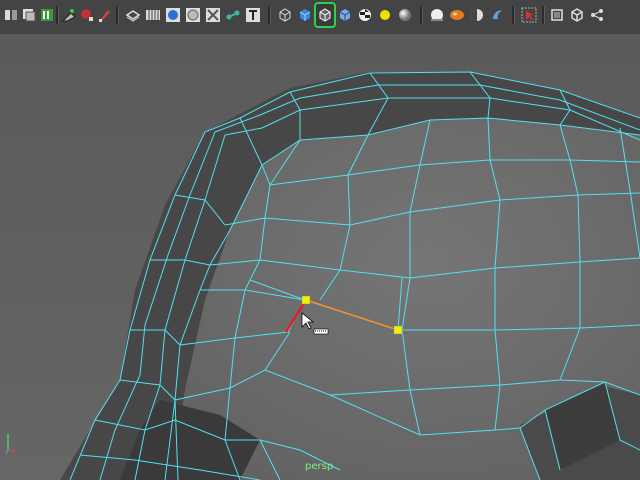  Describe the element at coordinates (457, 15) in the screenshot. I see `material-ball-icon` at that location.